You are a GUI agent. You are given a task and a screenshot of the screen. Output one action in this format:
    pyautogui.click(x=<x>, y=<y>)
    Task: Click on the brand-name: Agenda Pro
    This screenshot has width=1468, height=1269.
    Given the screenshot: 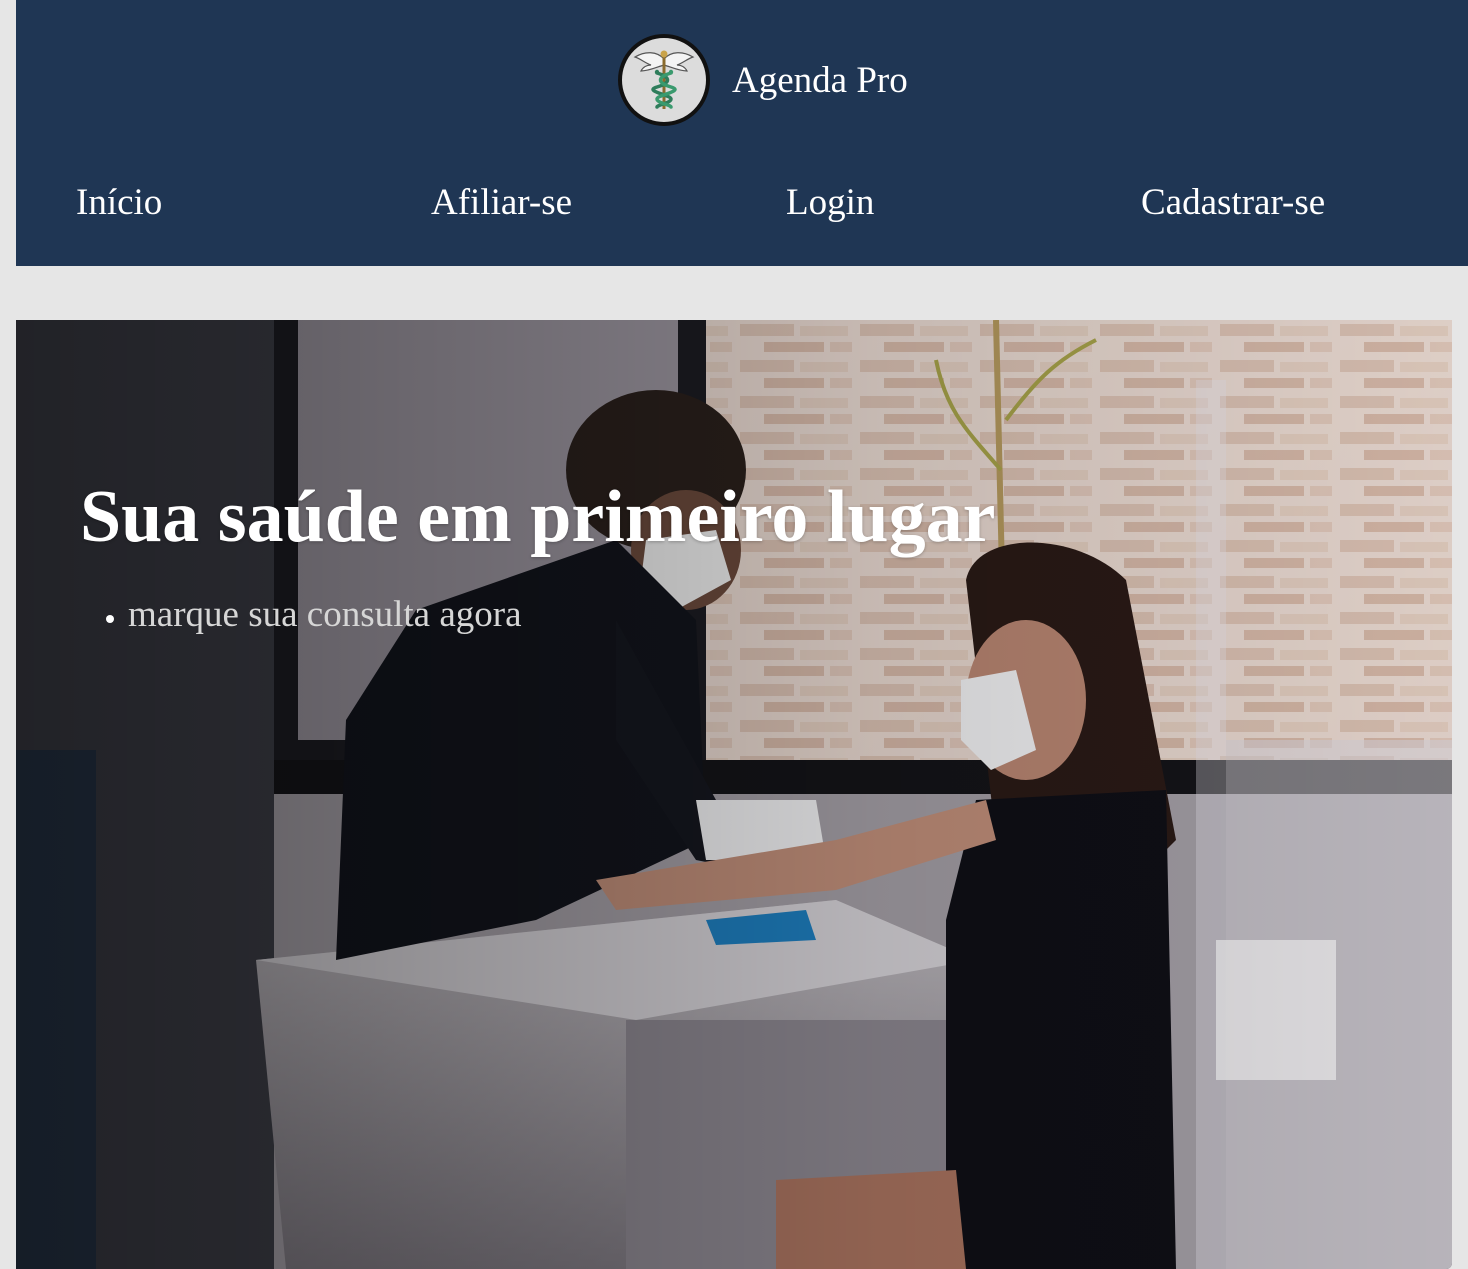 What is the action you would take?
    pyautogui.click(x=820, y=80)
    